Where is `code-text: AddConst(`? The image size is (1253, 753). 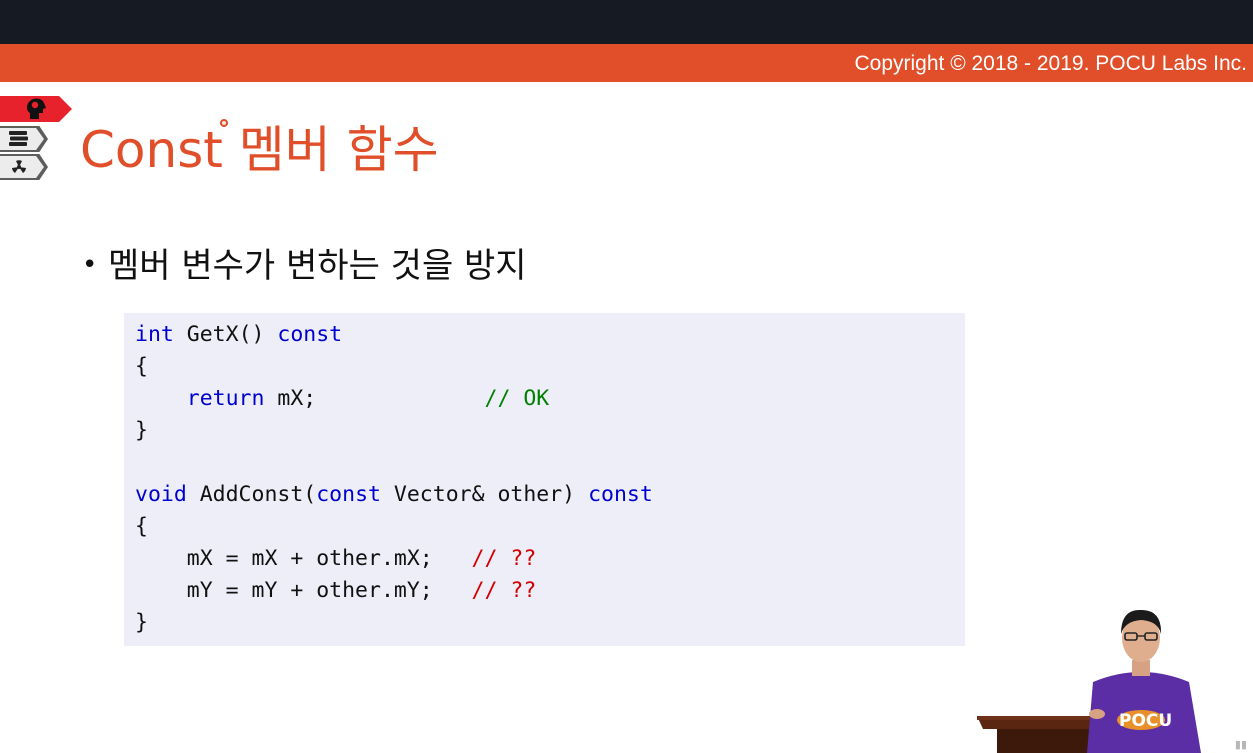 code-text: AddConst( is located at coordinates (251, 494).